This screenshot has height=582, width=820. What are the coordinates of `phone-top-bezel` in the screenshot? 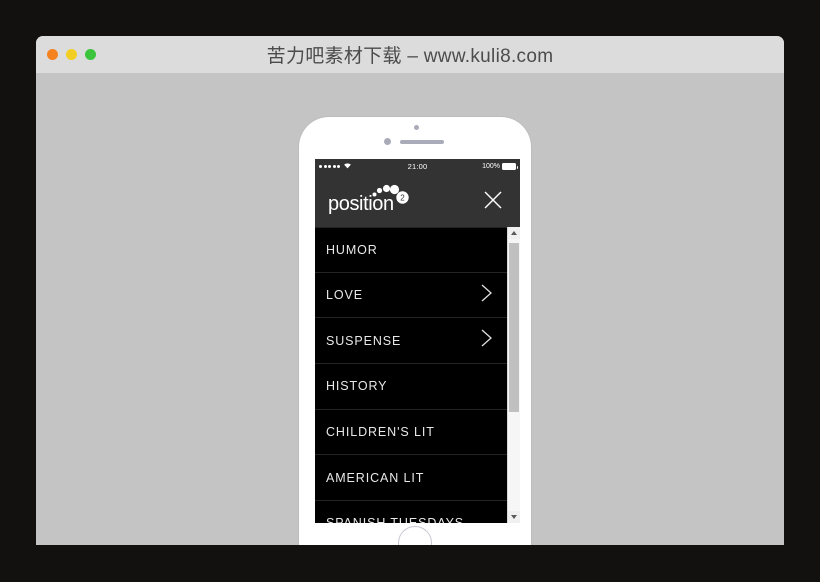 It's located at (415, 140).